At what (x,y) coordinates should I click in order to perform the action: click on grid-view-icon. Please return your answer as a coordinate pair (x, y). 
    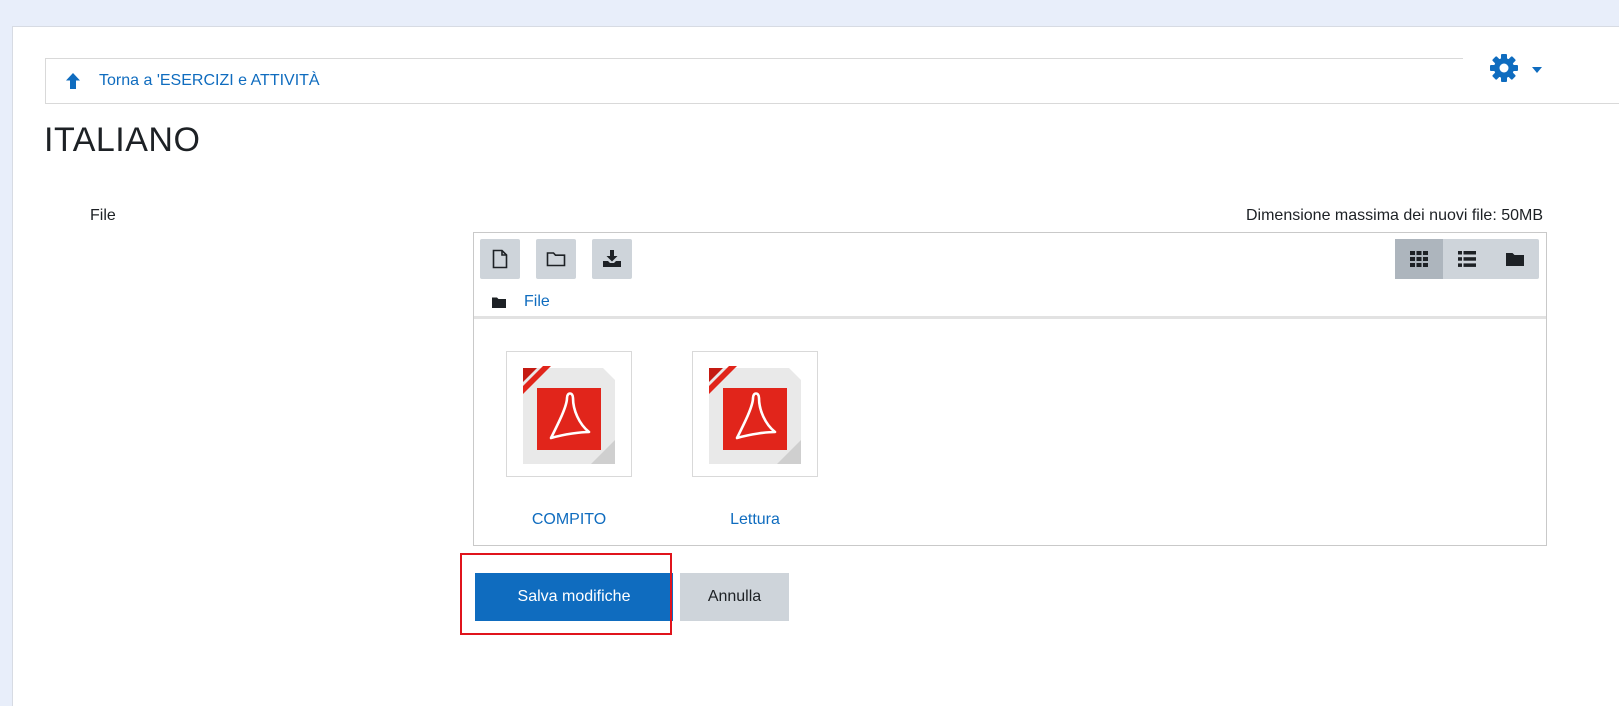
    Looking at the image, I should click on (1419, 259).